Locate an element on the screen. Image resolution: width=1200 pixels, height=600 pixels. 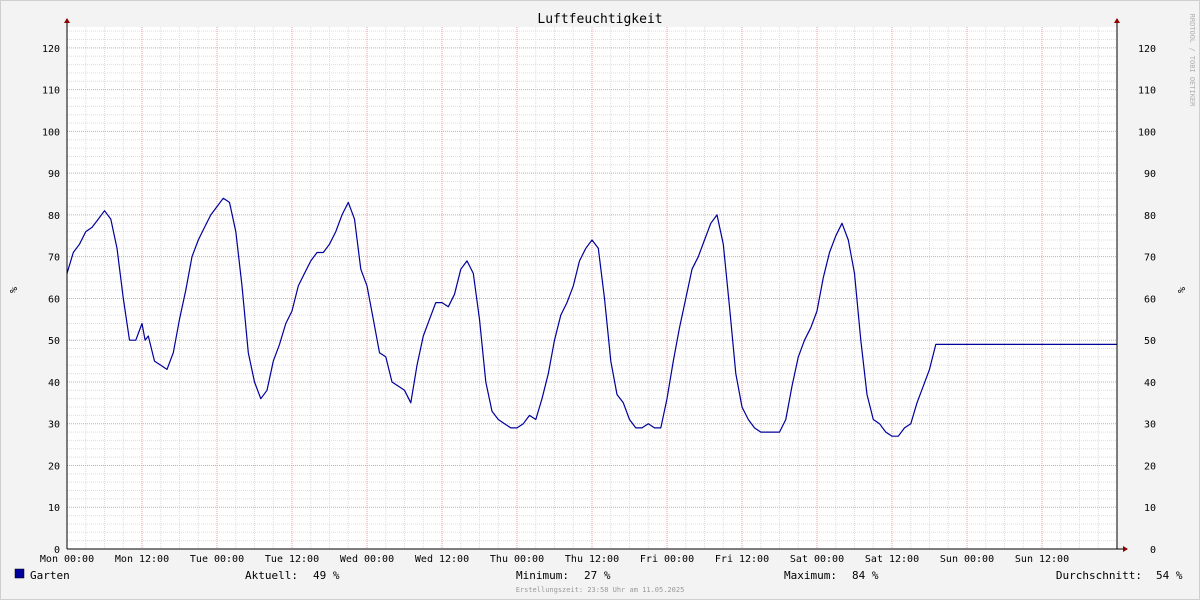
x-tick-label: Thu 12:00 is located at coordinates (592, 559).